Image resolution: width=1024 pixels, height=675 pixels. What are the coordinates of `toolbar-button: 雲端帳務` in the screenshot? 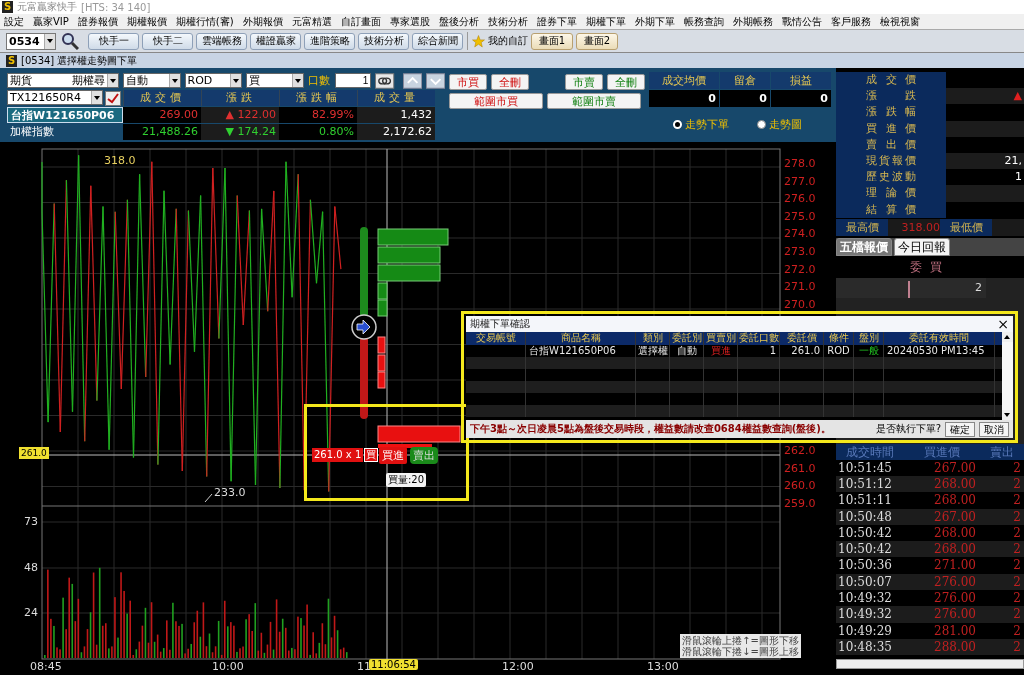 It's located at (221, 41).